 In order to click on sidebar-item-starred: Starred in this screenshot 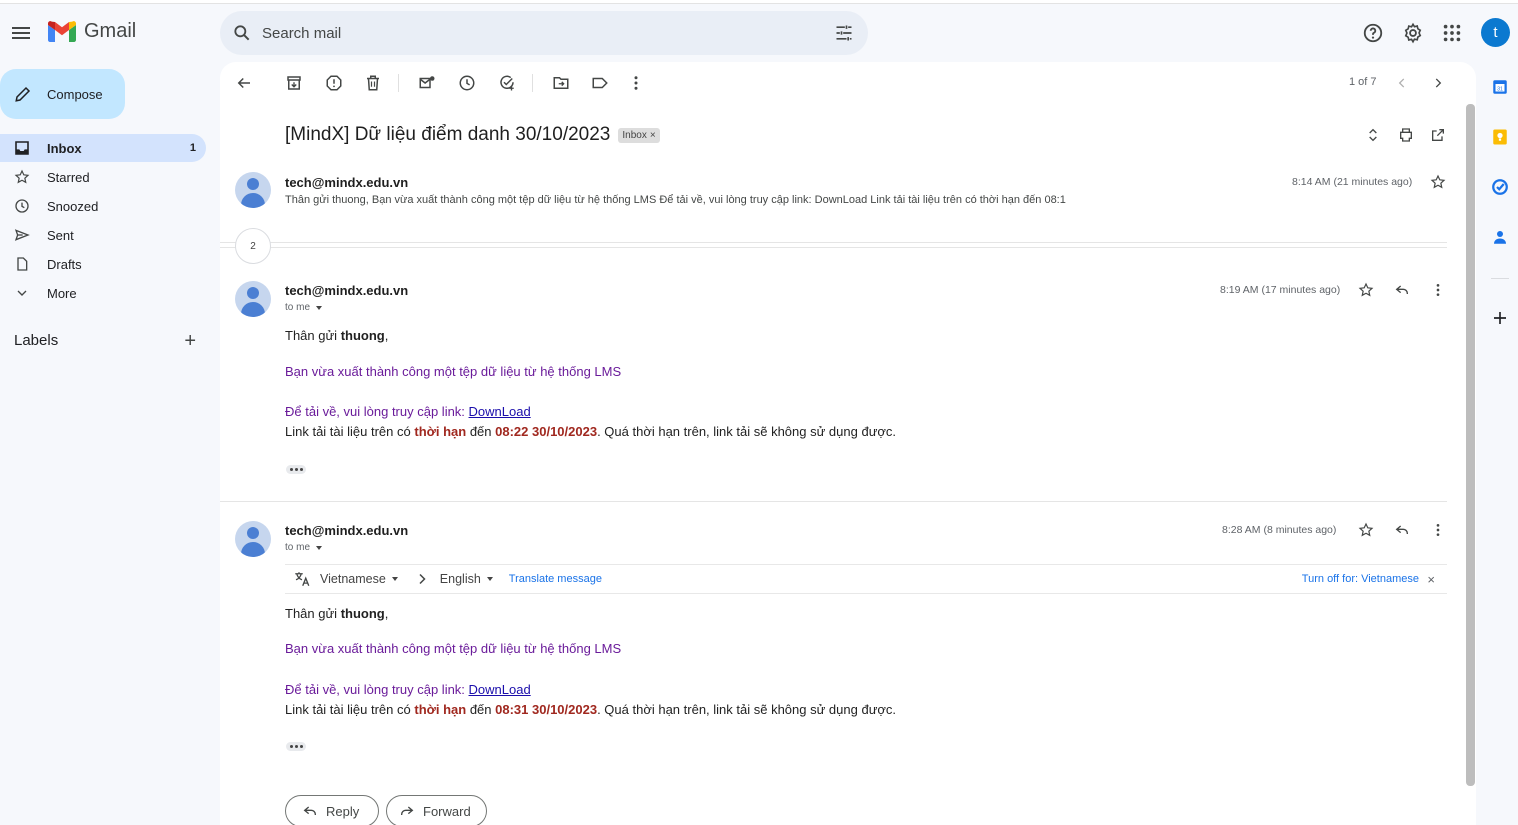, I will do `click(103, 177)`.